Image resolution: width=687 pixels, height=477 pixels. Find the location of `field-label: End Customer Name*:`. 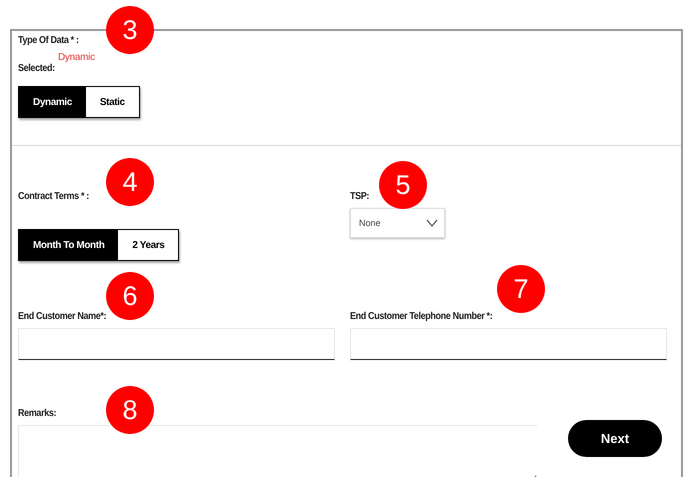

field-label: End Customer Name*: is located at coordinates (62, 316).